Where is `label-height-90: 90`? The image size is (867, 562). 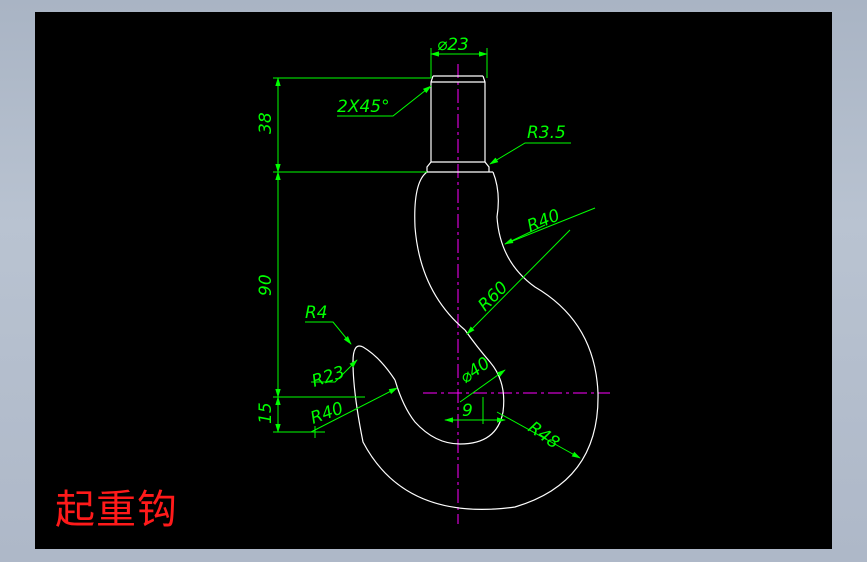 label-height-90: 90 is located at coordinates (266, 285).